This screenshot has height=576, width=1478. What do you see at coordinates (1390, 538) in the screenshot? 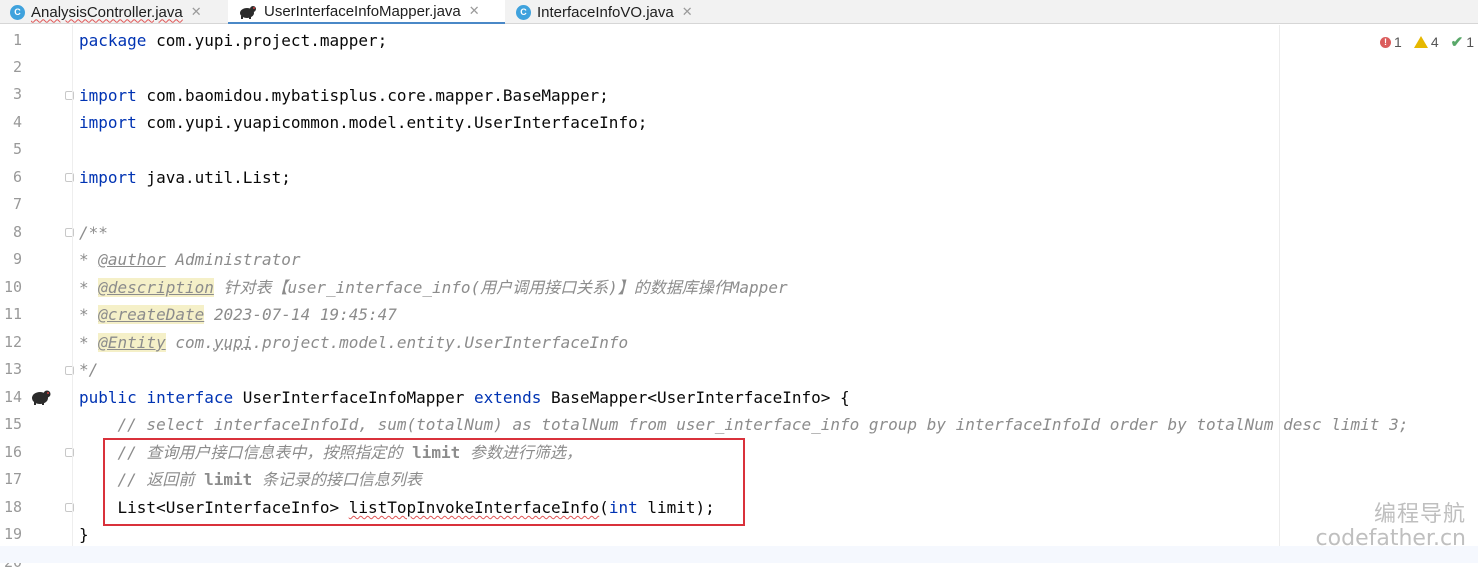
I see `watermark-url: codefather.cn` at bounding box center [1390, 538].